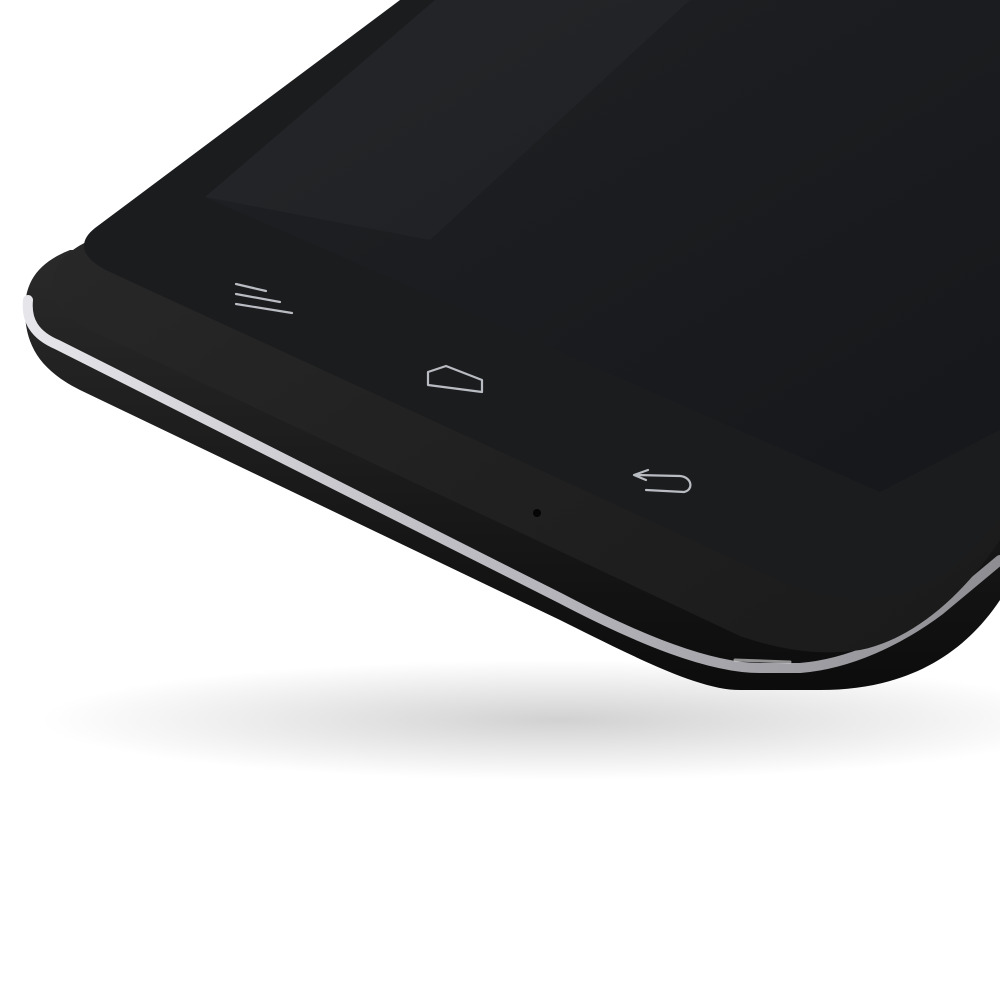 Image resolution: width=1000 pixels, height=1000 pixels. Describe the element at coordinates (762, 661) in the screenshot. I see `rim-highlight` at that location.